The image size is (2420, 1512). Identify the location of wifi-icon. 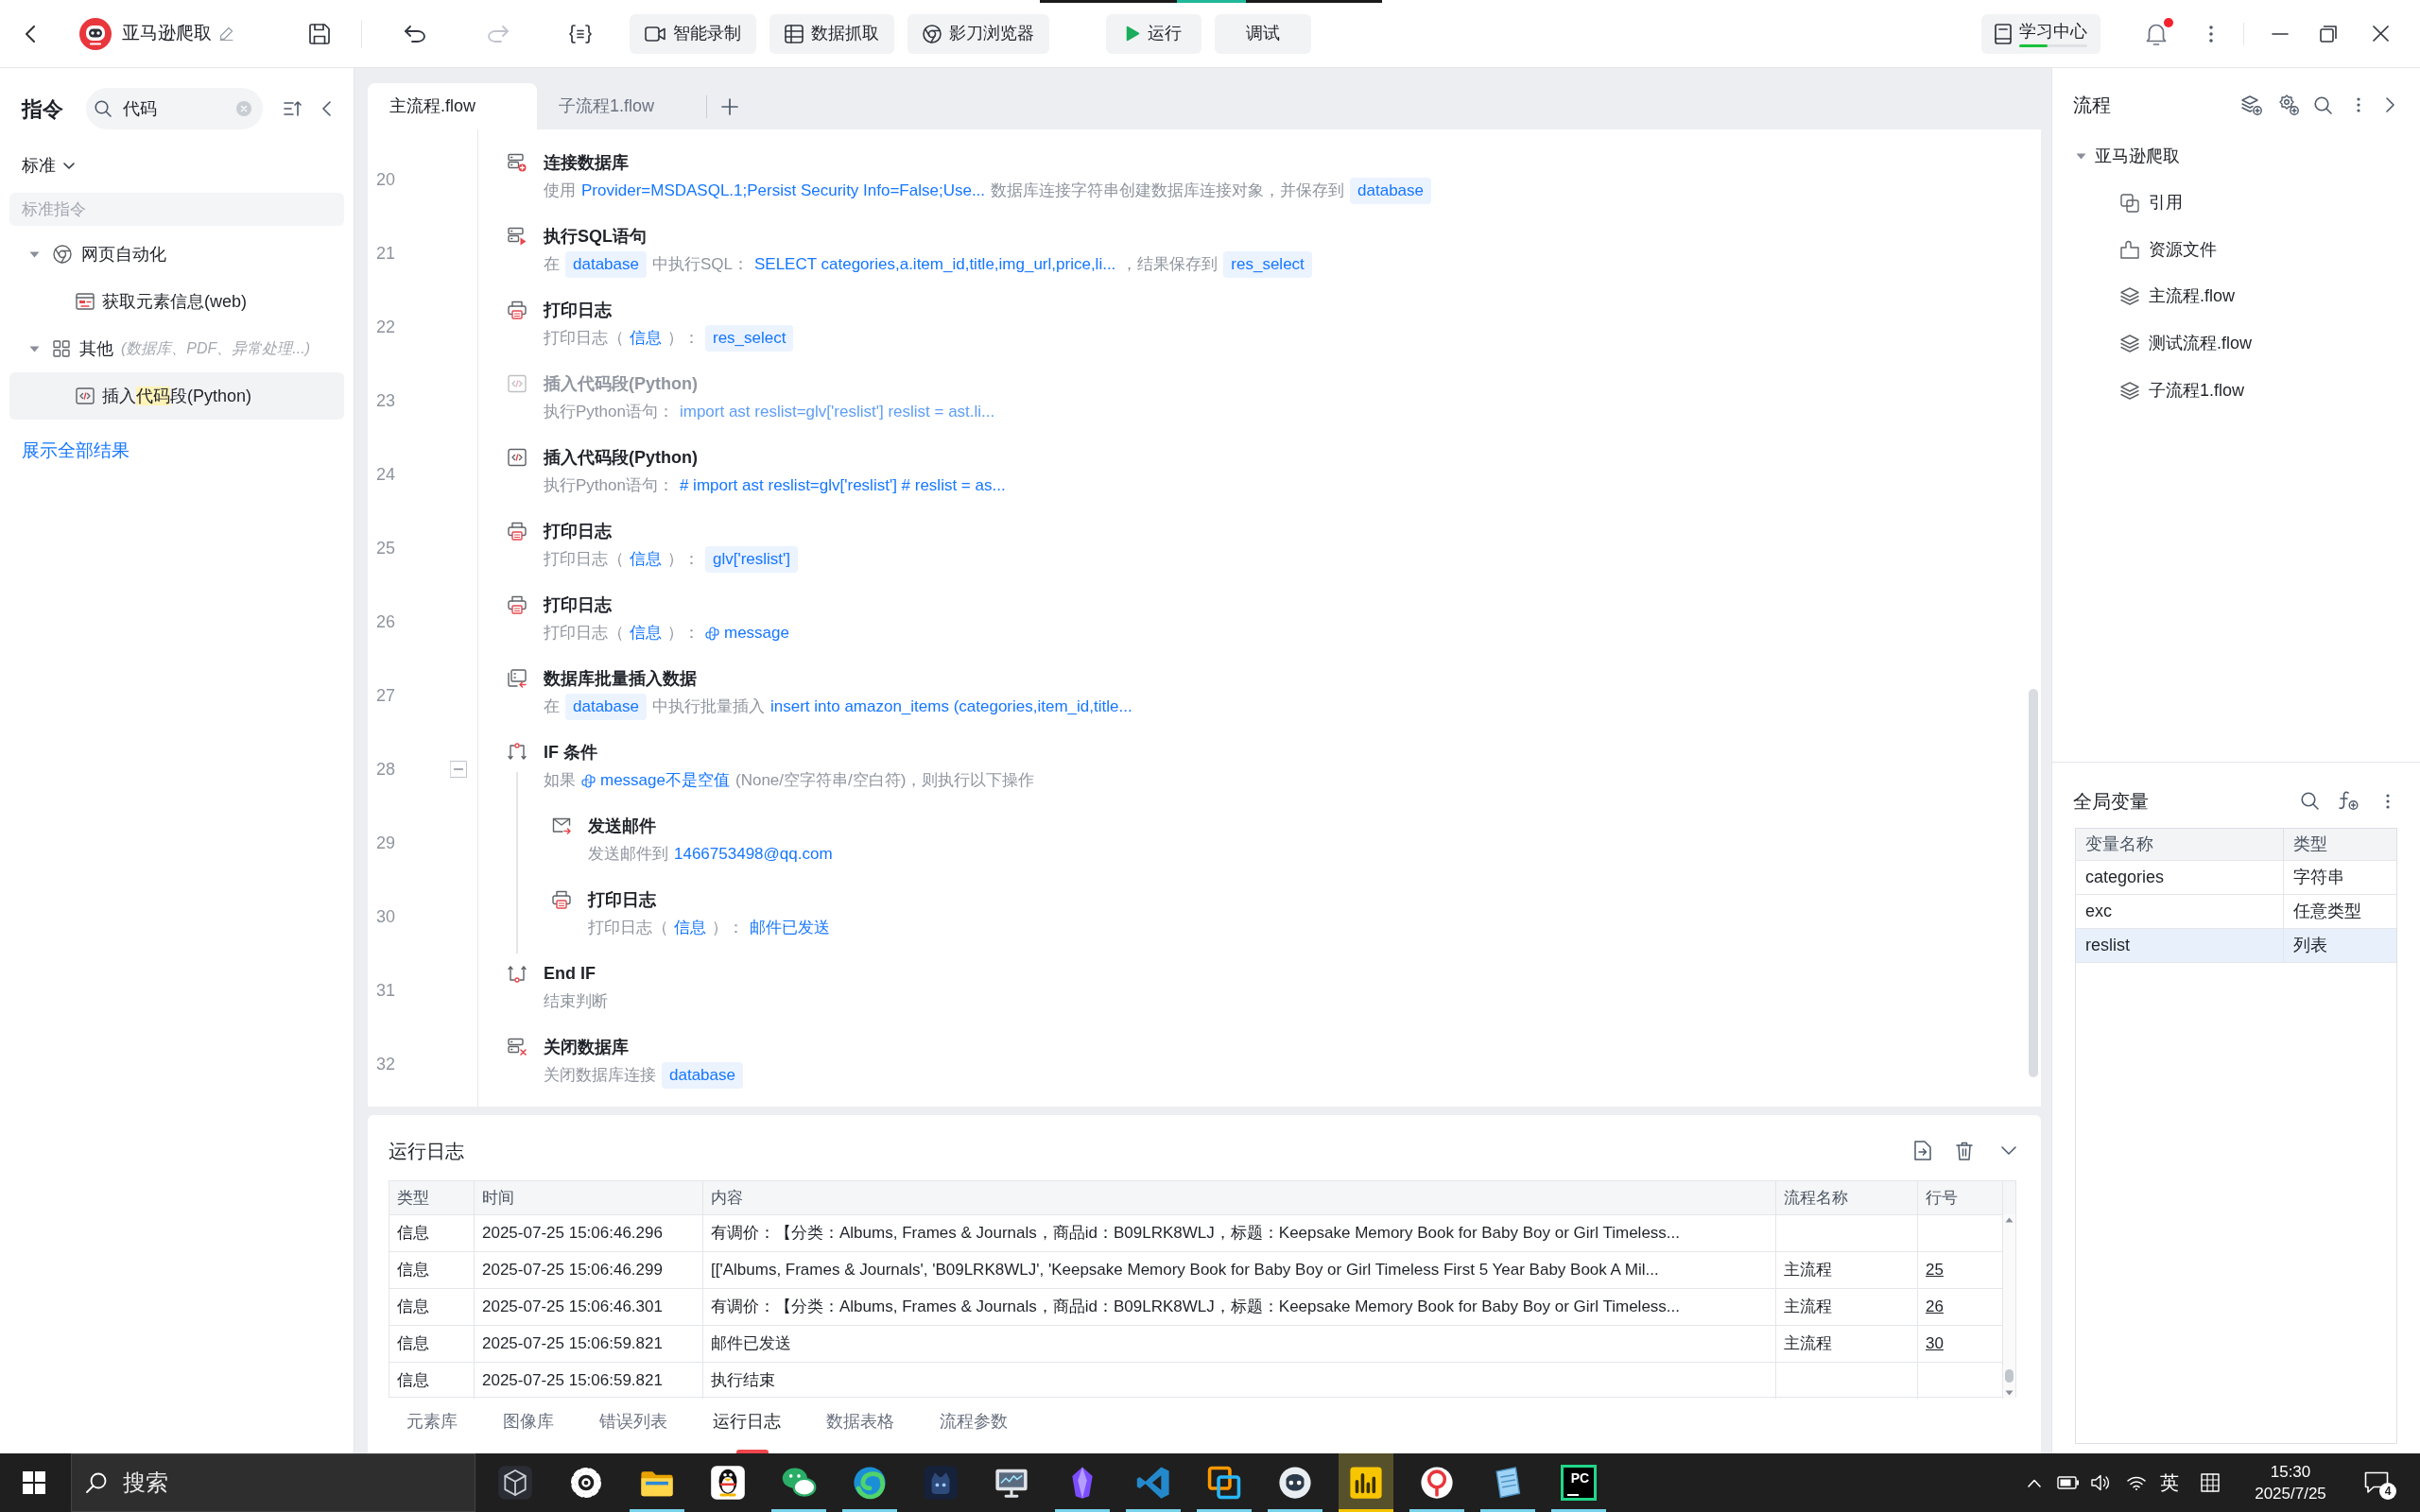
(2136, 1482).